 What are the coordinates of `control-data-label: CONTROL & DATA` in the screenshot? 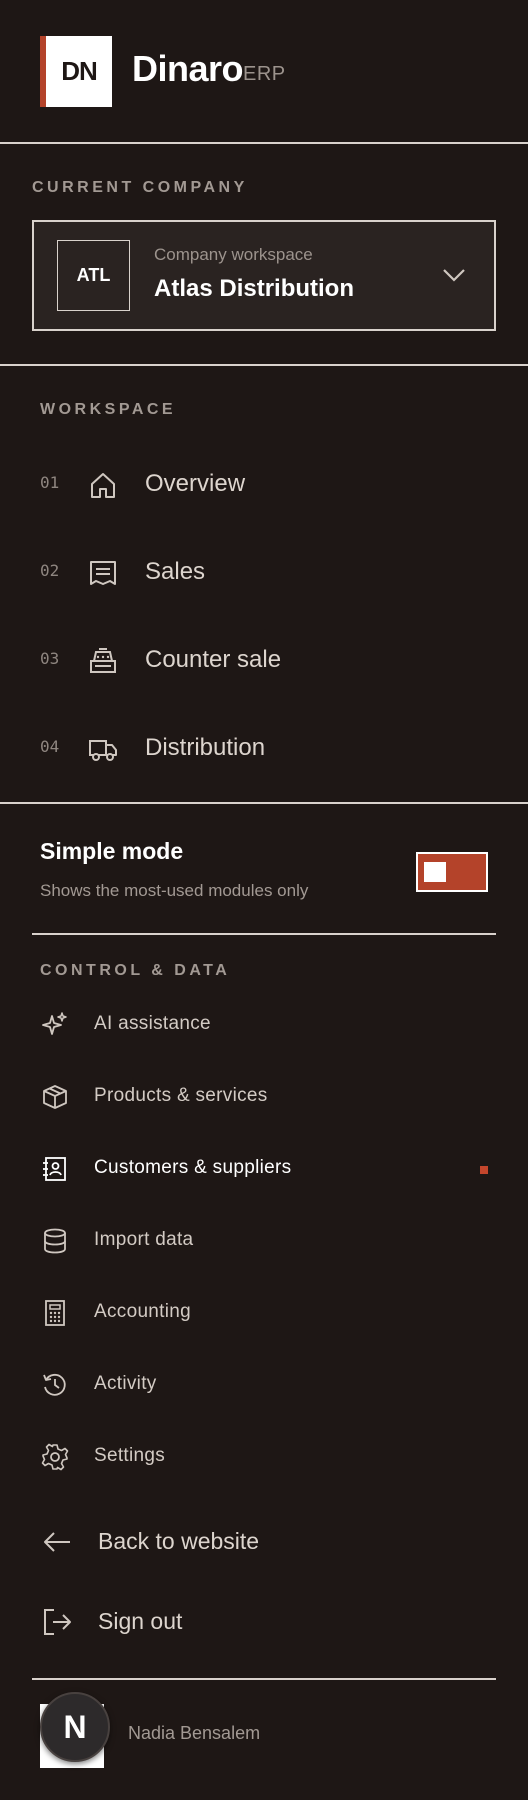 It's located at (135, 970).